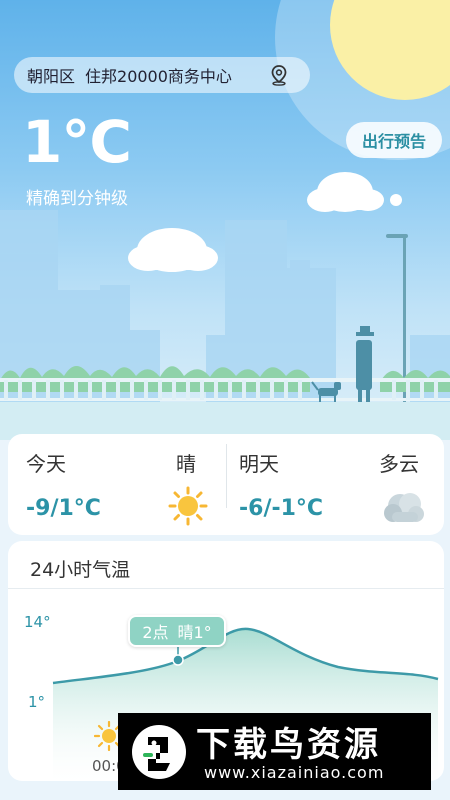  I want to click on forecast-temp-range: -9/1°C, so click(63, 508).